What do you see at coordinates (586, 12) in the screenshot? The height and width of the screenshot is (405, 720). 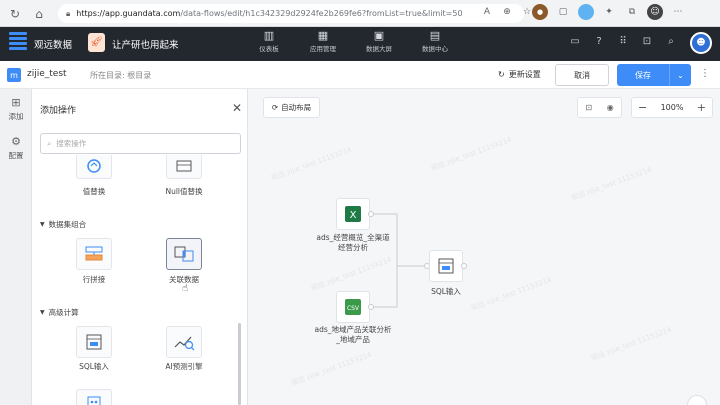 I see `extension-blue-icon` at bounding box center [586, 12].